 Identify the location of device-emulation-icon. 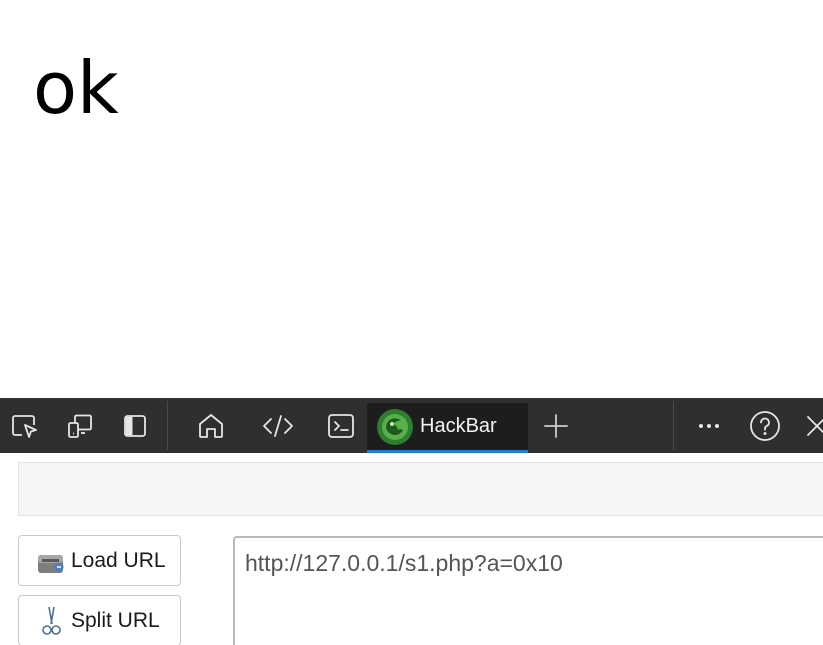
(80, 426).